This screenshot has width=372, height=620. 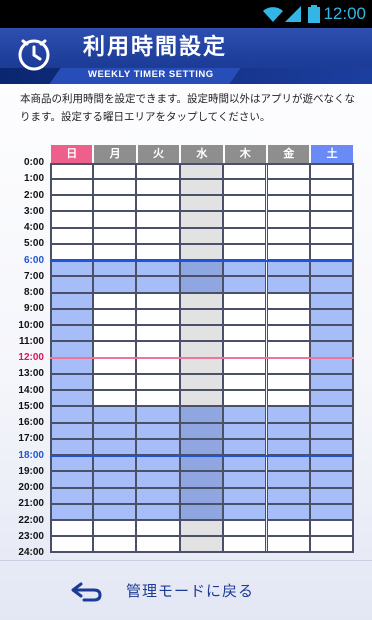 What do you see at coordinates (158, 154) in the screenshot?
I see `day-header-2: 火` at bounding box center [158, 154].